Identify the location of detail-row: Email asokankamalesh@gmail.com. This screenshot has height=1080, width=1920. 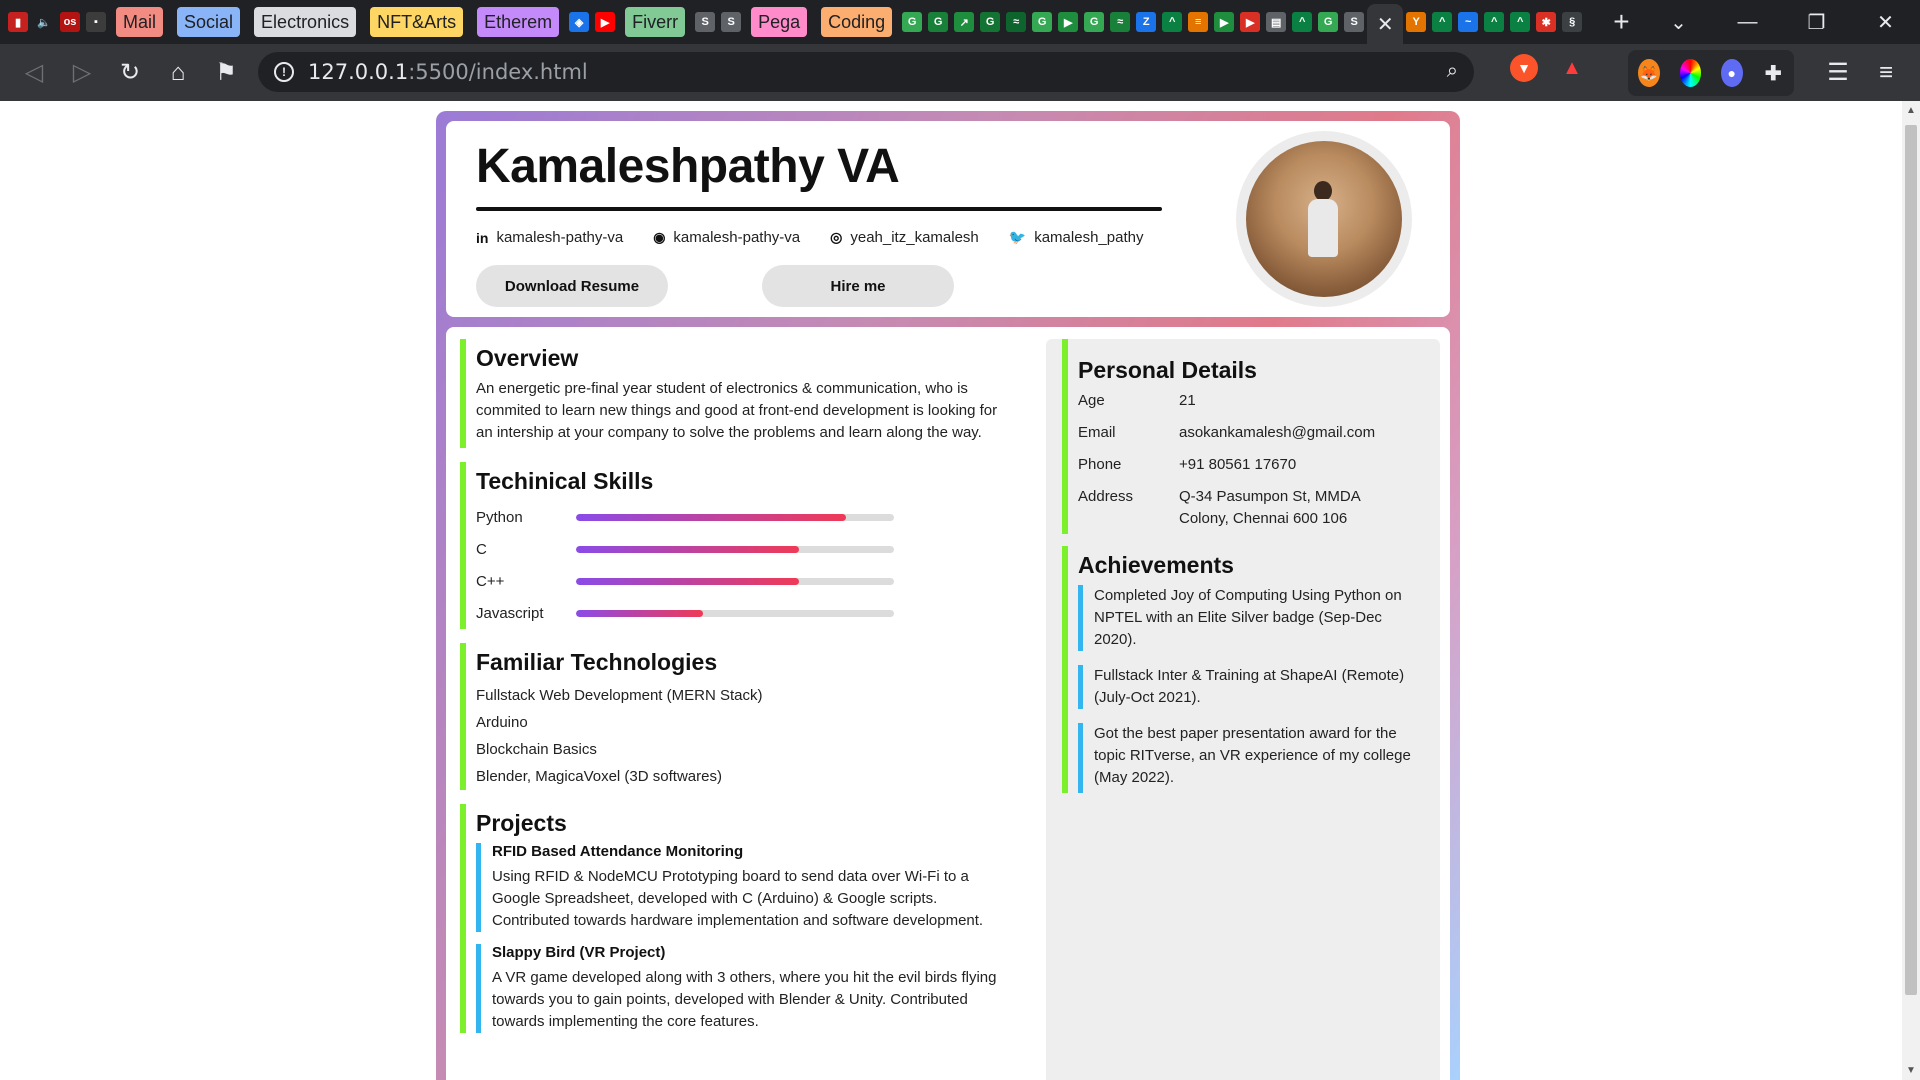
(1259, 433).